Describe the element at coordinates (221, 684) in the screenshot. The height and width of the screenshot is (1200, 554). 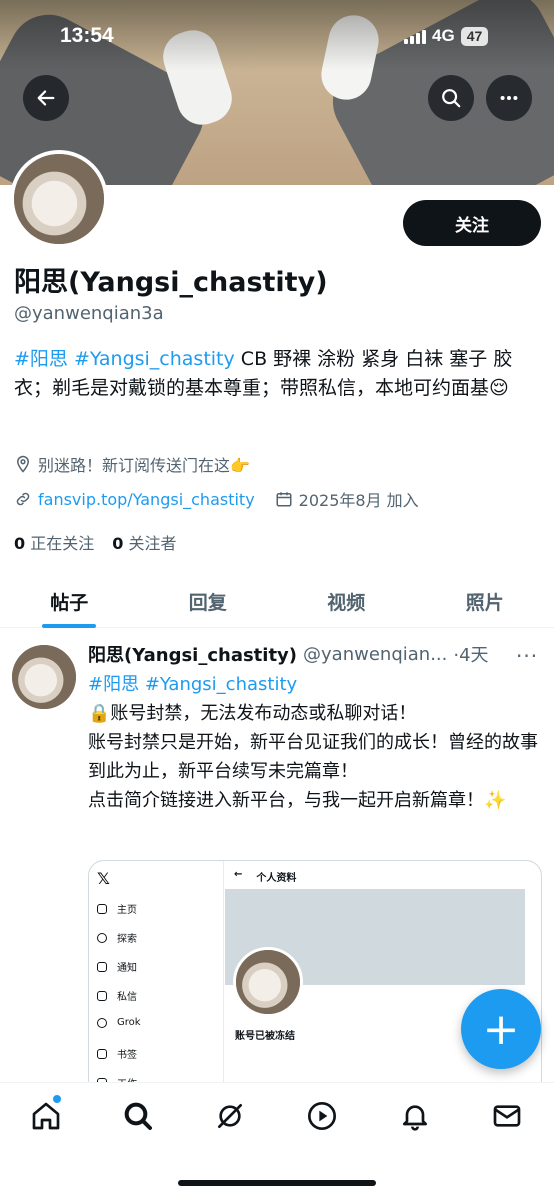
I see `post-hashtag: #Yangsi_chastity` at that location.